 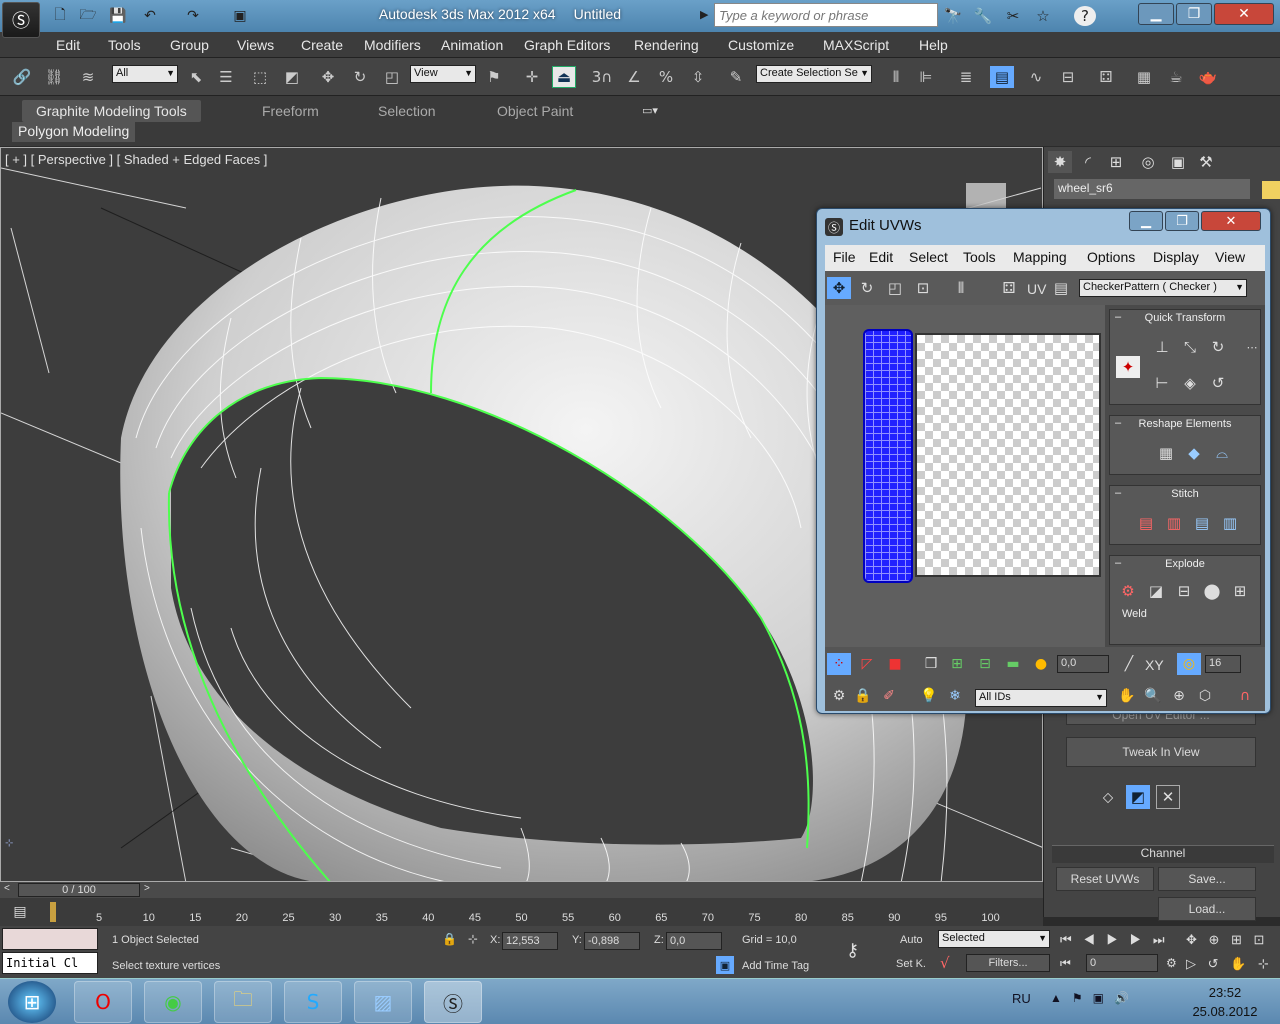 I want to click on edit-named-selection-icon: ✎, so click(x=736, y=77).